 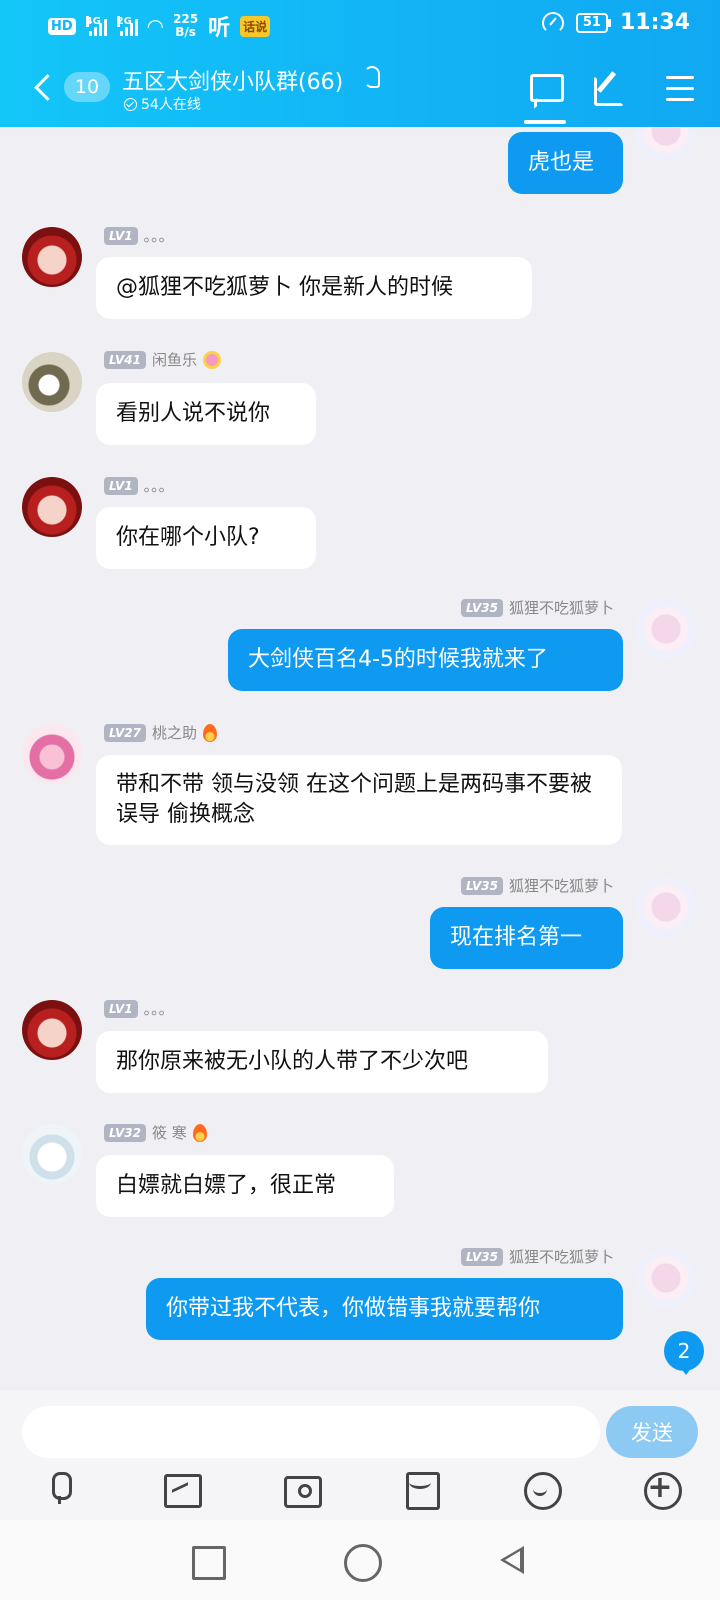 What do you see at coordinates (610, 90) in the screenshot?
I see `edit-icon` at bounding box center [610, 90].